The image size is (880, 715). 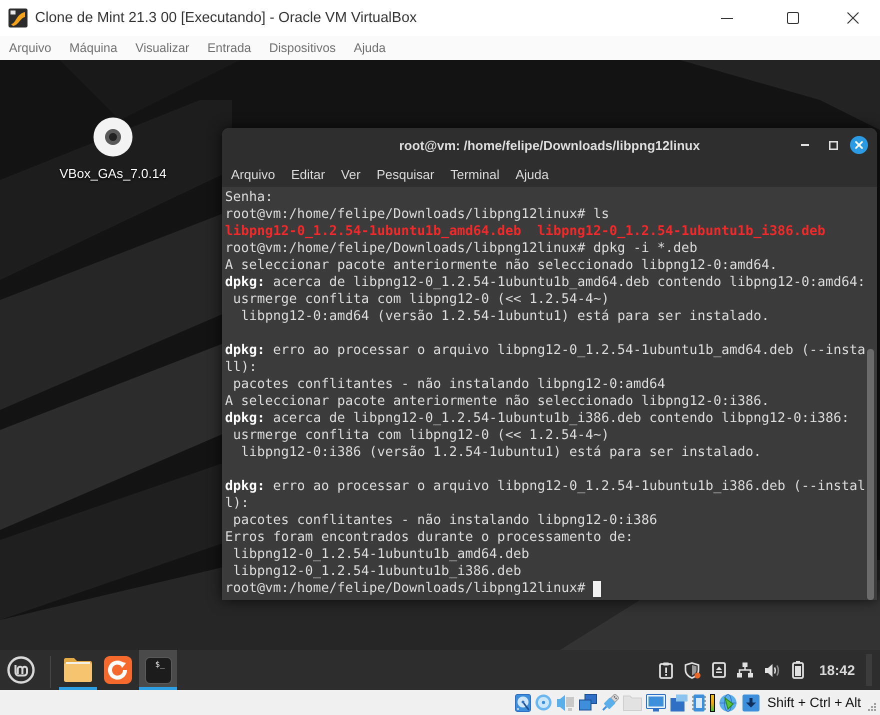 What do you see at coordinates (377, 571) in the screenshot?
I see `terminal-line: libpng12-0_1.2.54-1ubuntu1b_i386.deb` at bounding box center [377, 571].